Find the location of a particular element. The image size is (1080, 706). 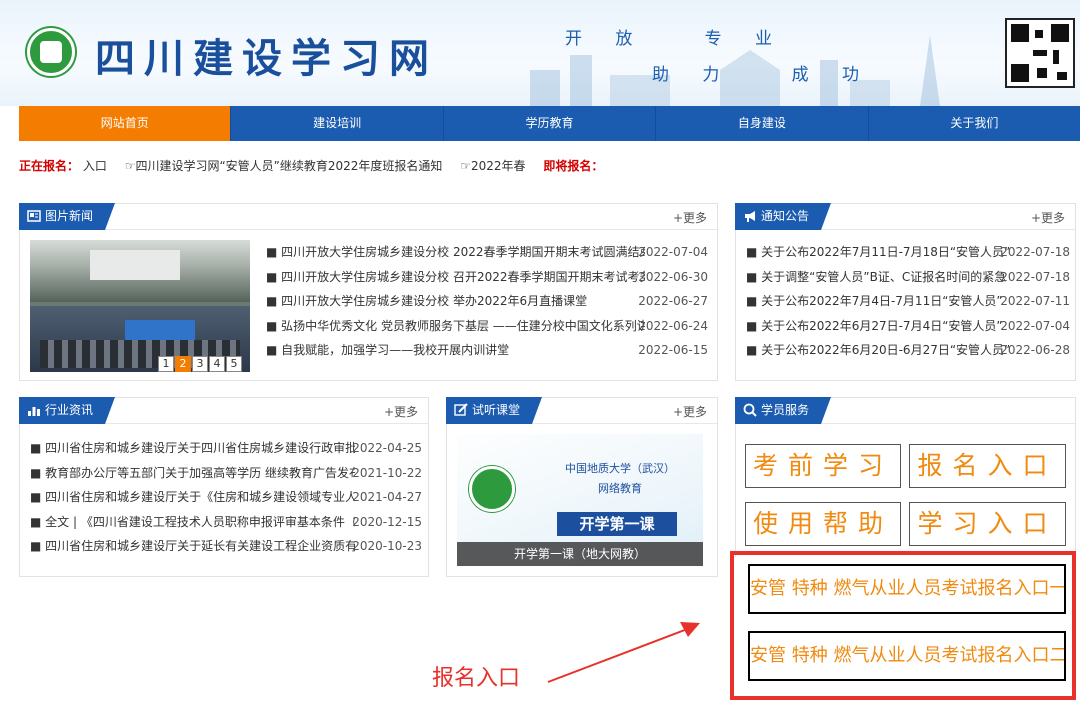

site-logo is located at coordinates (51, 52).